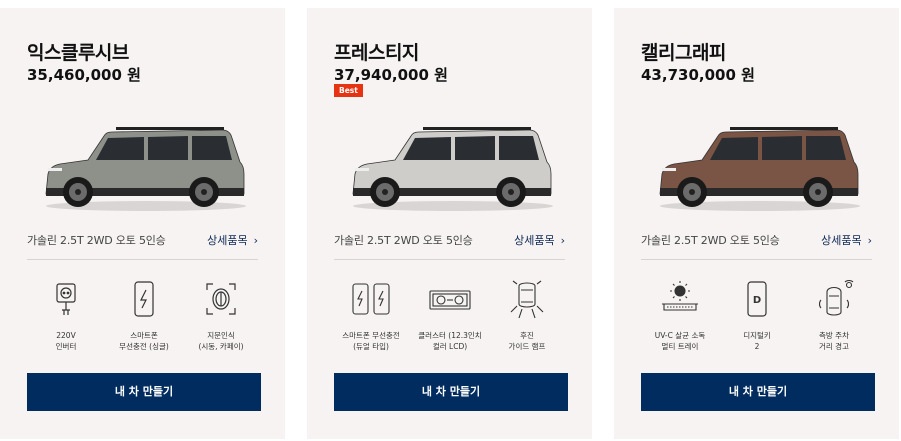 Image resolution: width=901 pixels, height=441 pixels. Describe the element at coordinates (683, 53) in the screenshot. I see `trim-name: 캘리그래피` at that location.